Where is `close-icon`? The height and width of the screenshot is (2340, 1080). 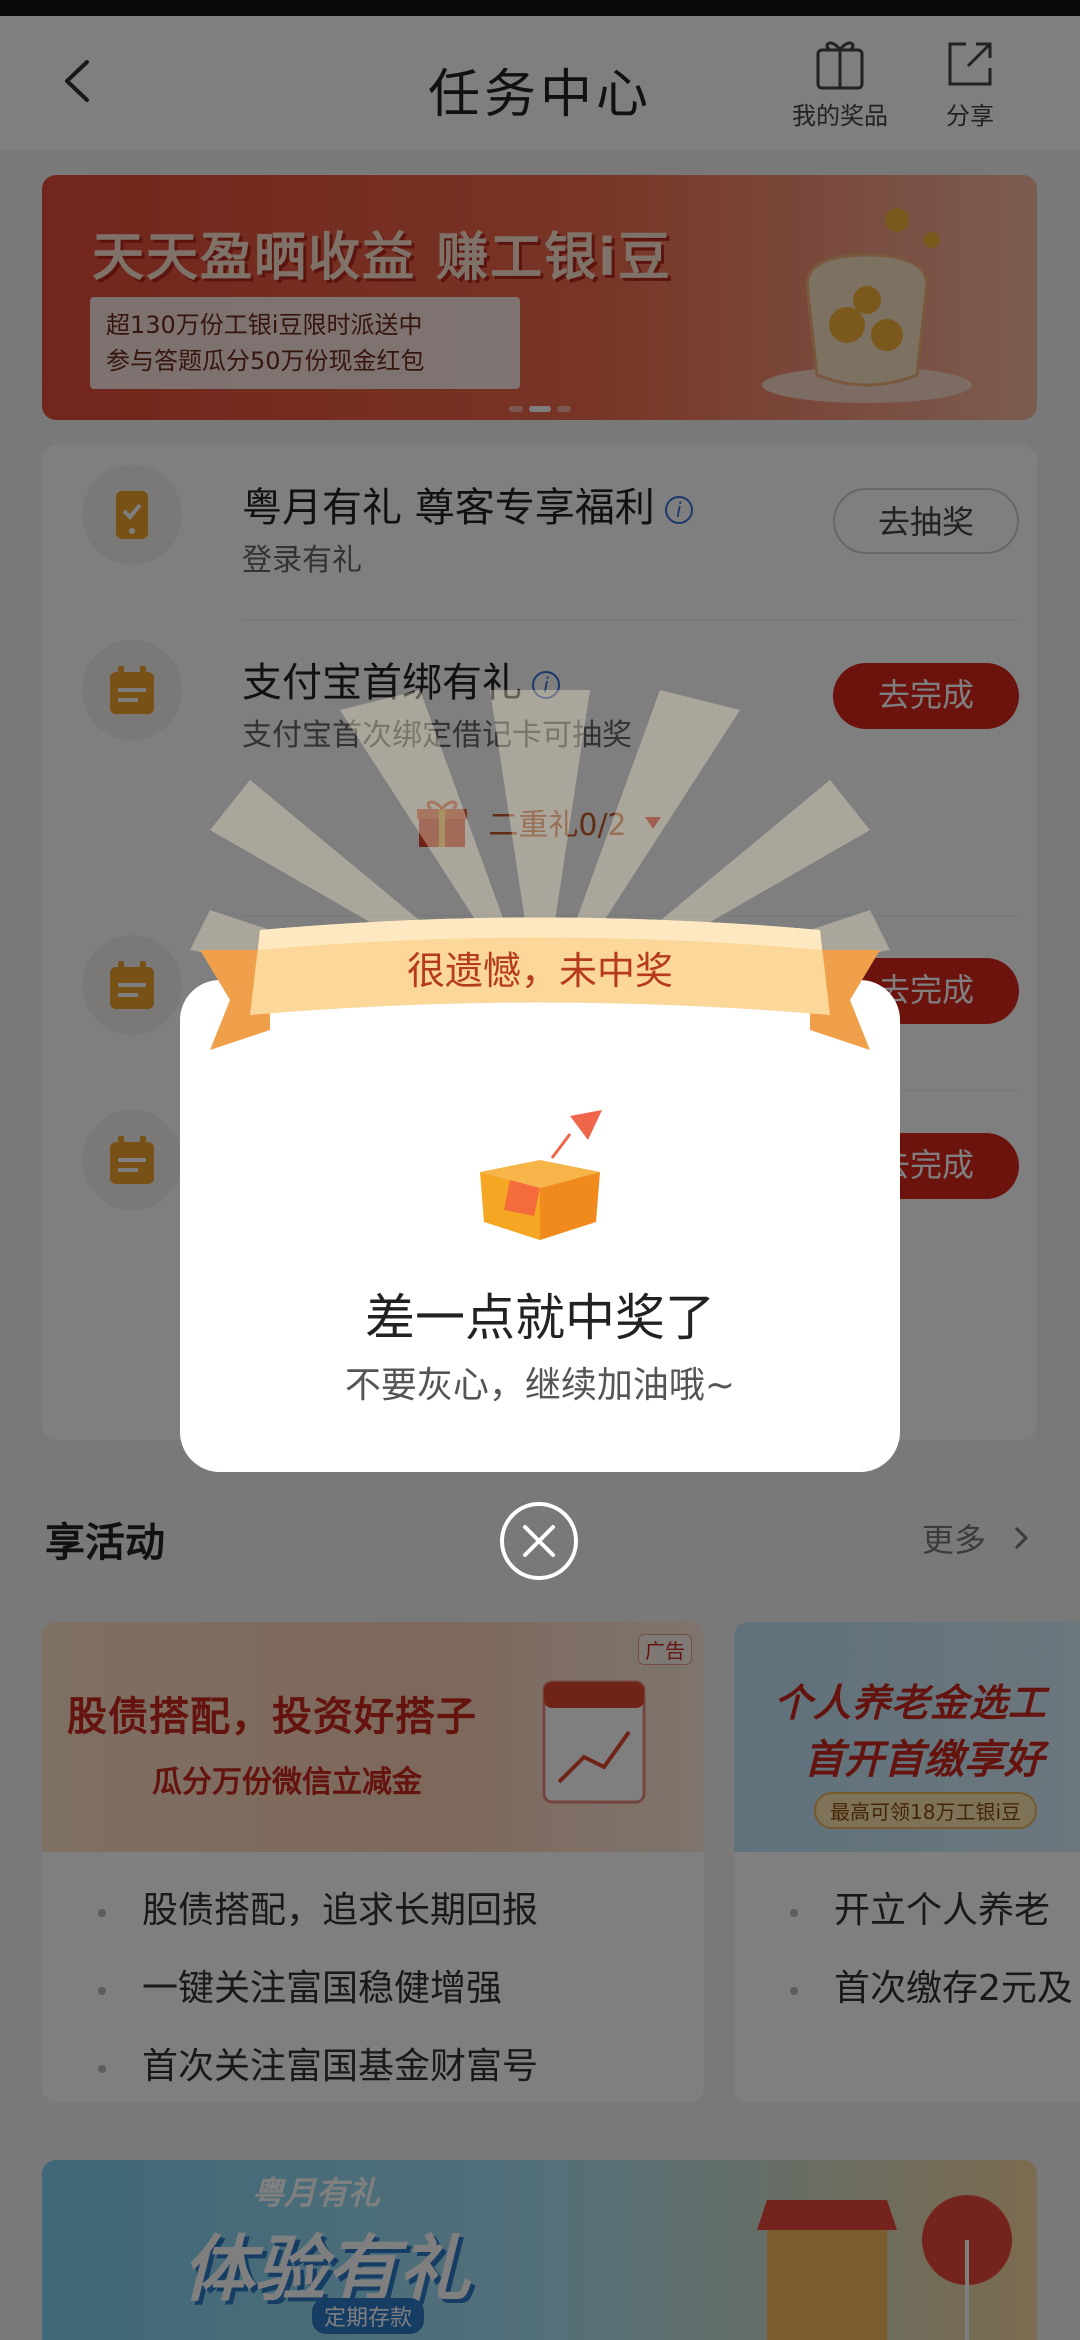
close-icon is located at coordinates (539, 1541).